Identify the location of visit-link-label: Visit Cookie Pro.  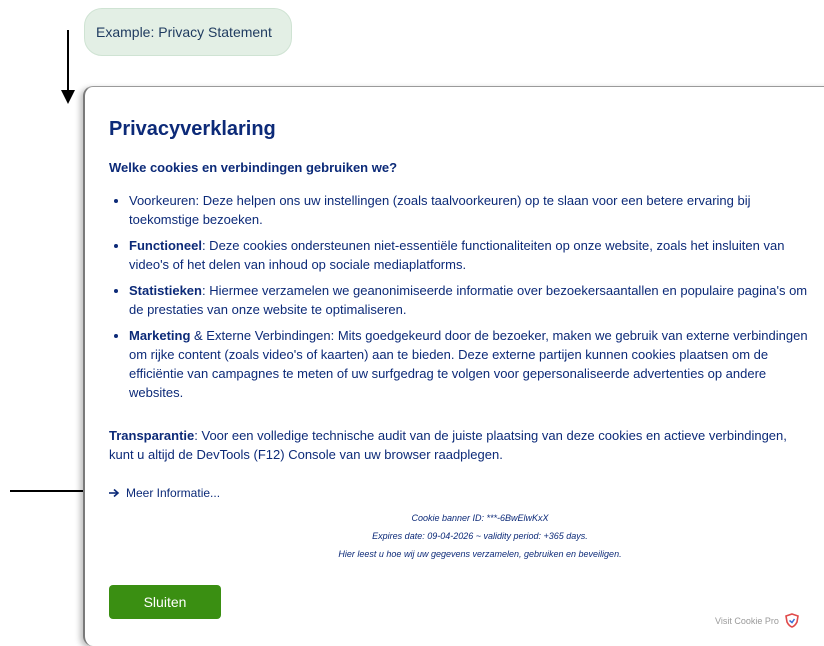
(747, 620).